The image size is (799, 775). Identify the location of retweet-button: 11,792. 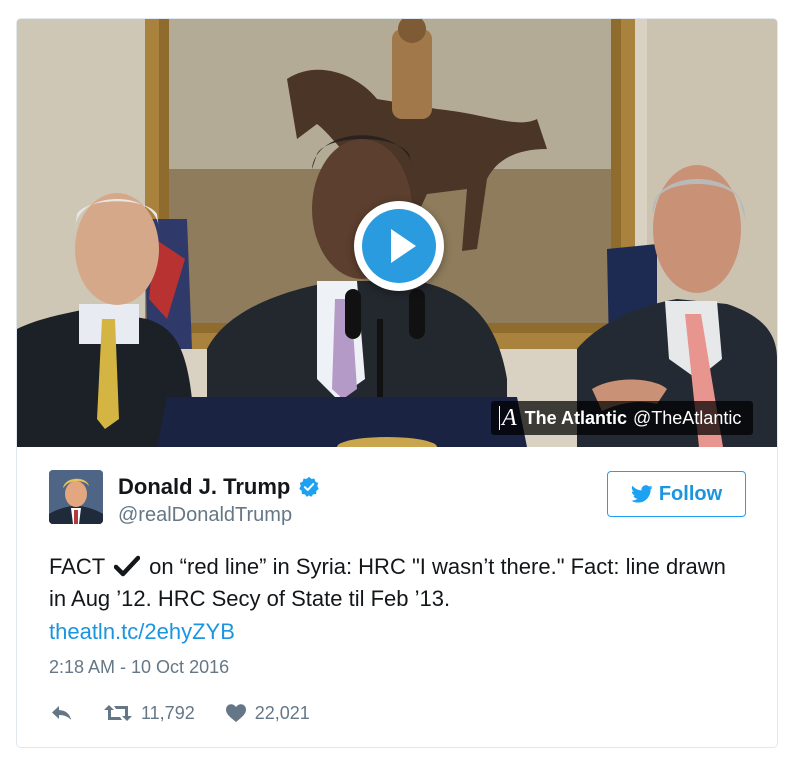
(149, 713).